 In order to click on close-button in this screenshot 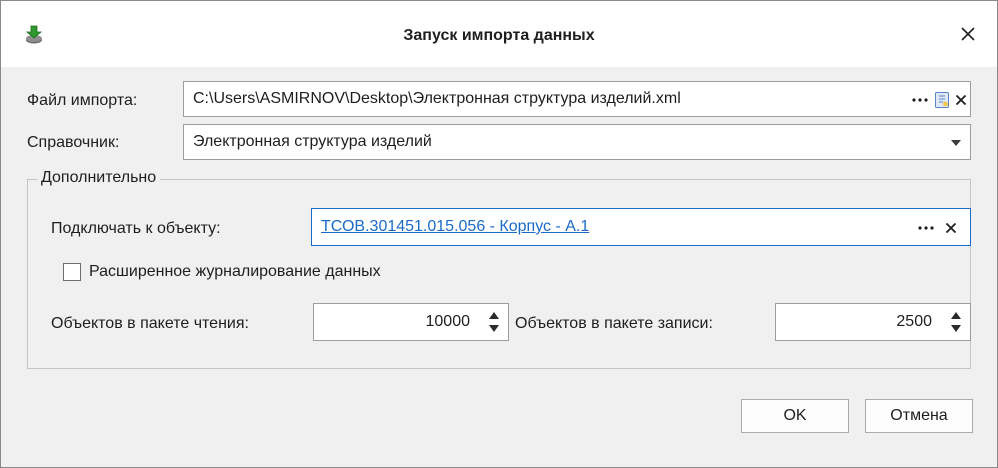, I will do `click(968, 34)`.